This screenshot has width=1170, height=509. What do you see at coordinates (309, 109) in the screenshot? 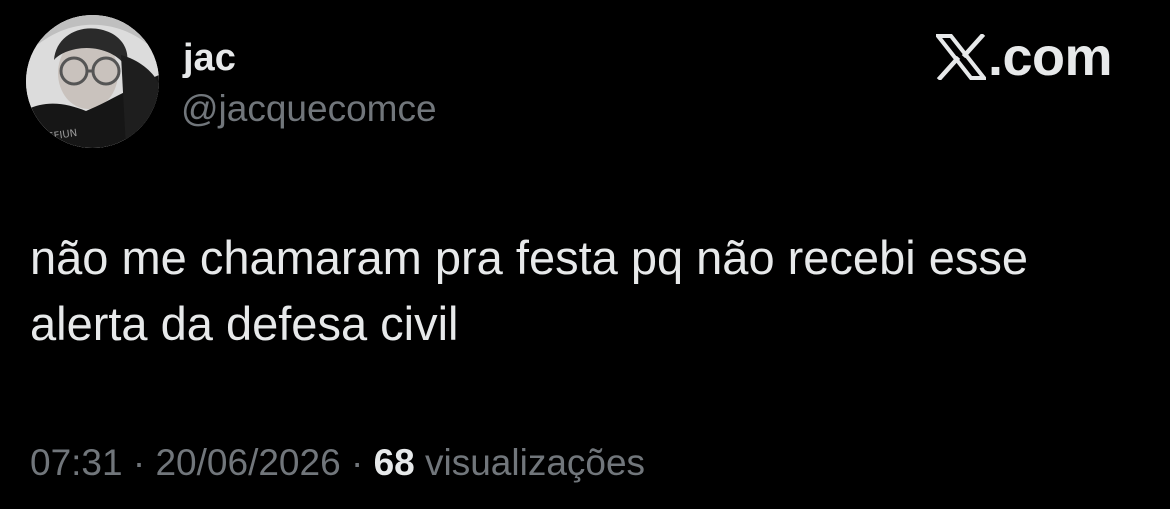
I see `user-handle: @jacquecomce` at bounding box center [309, 109].